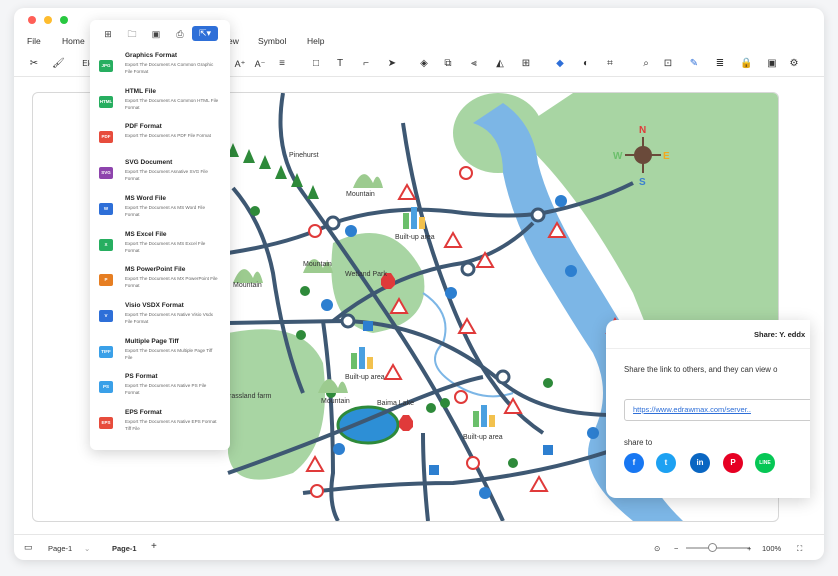 Image resolution: width=838 pixels, height=576 pixels. What do you see at coordinates (646, 64) in the screenshot?
I see `search-icon: ⌕` at bounding box center [646, 64].